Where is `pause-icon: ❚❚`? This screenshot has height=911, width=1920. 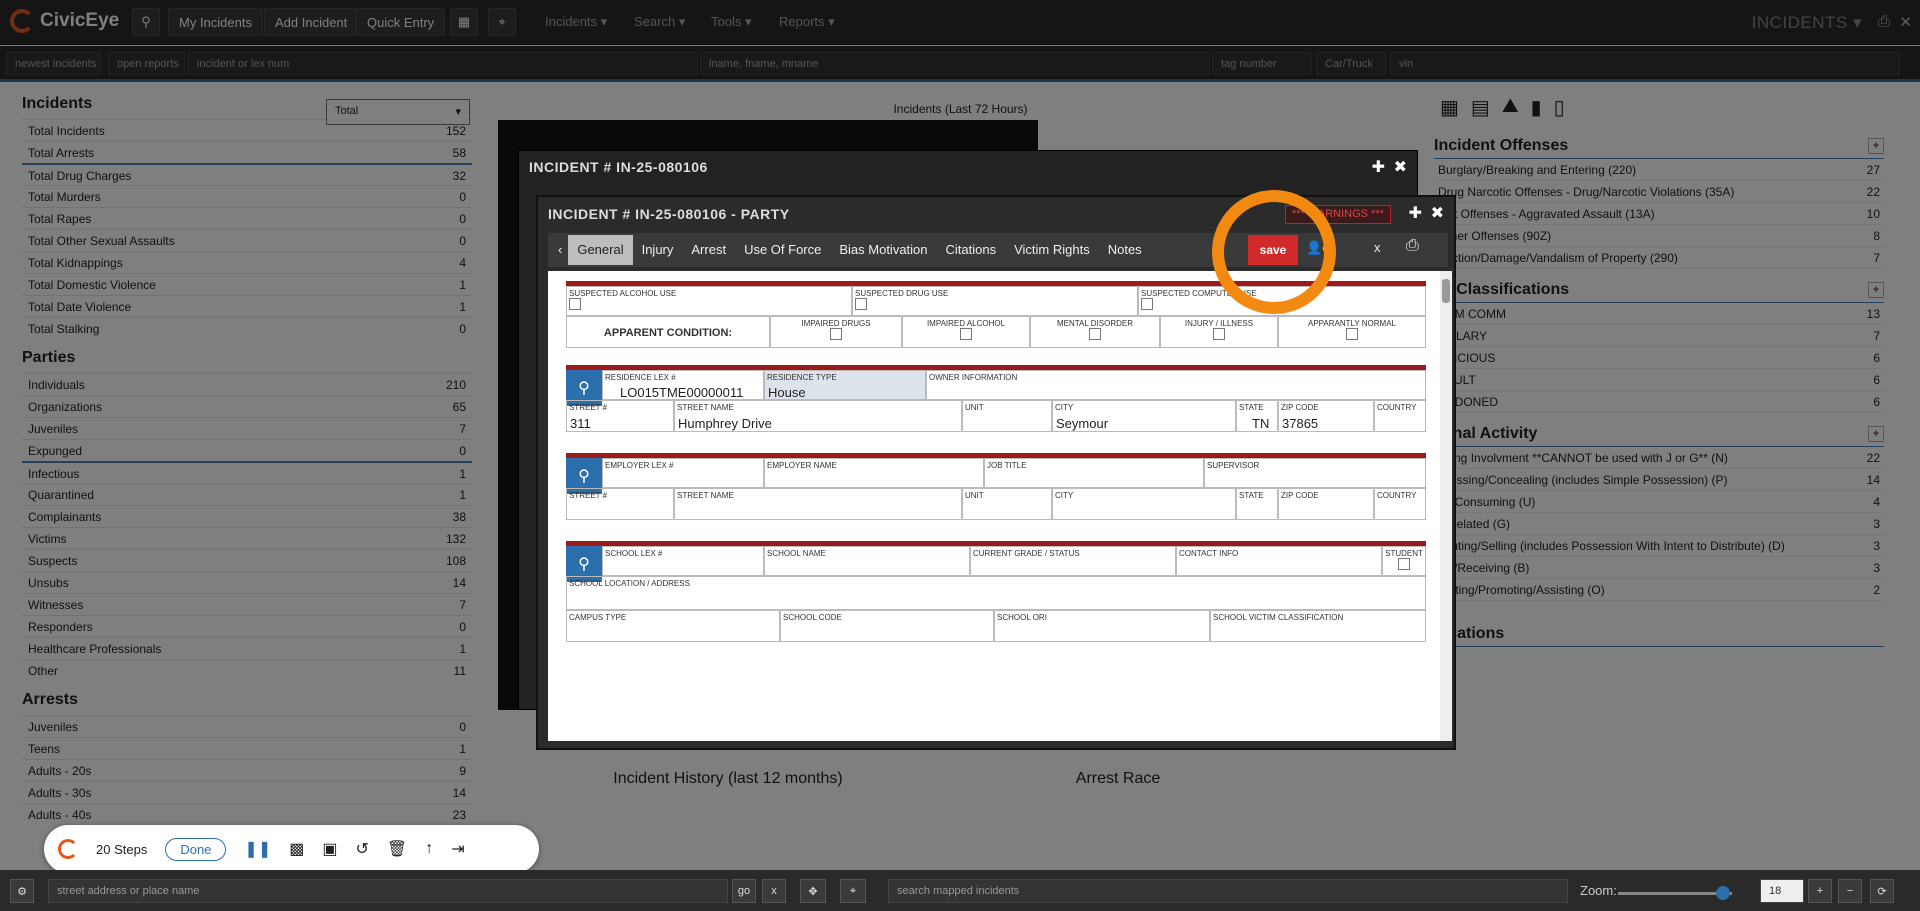
pause-icon: ❚❚ is located at coordinates (257, 849).